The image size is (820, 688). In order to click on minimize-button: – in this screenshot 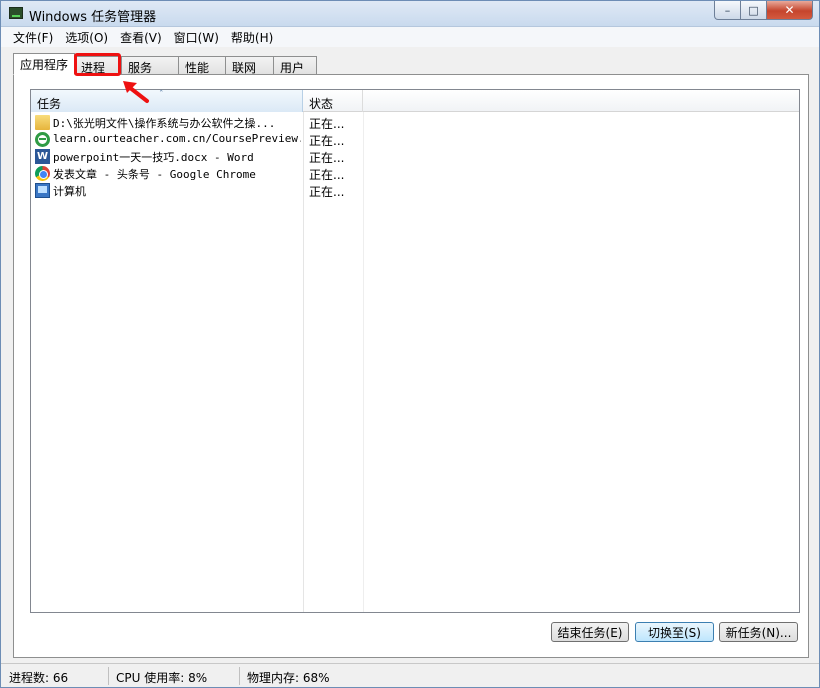, I will do `click(727, 10)`.